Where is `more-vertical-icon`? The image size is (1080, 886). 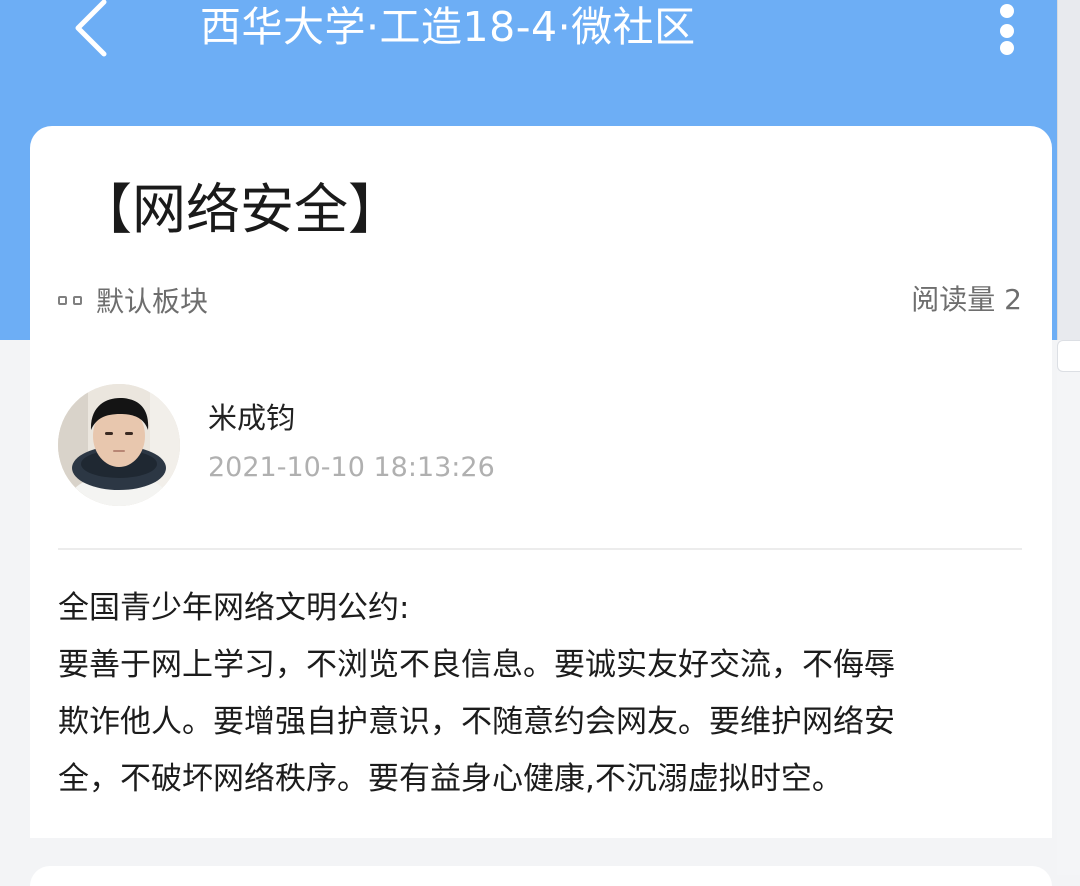
more-vertical-icon is located at coordinates (1007, 11).